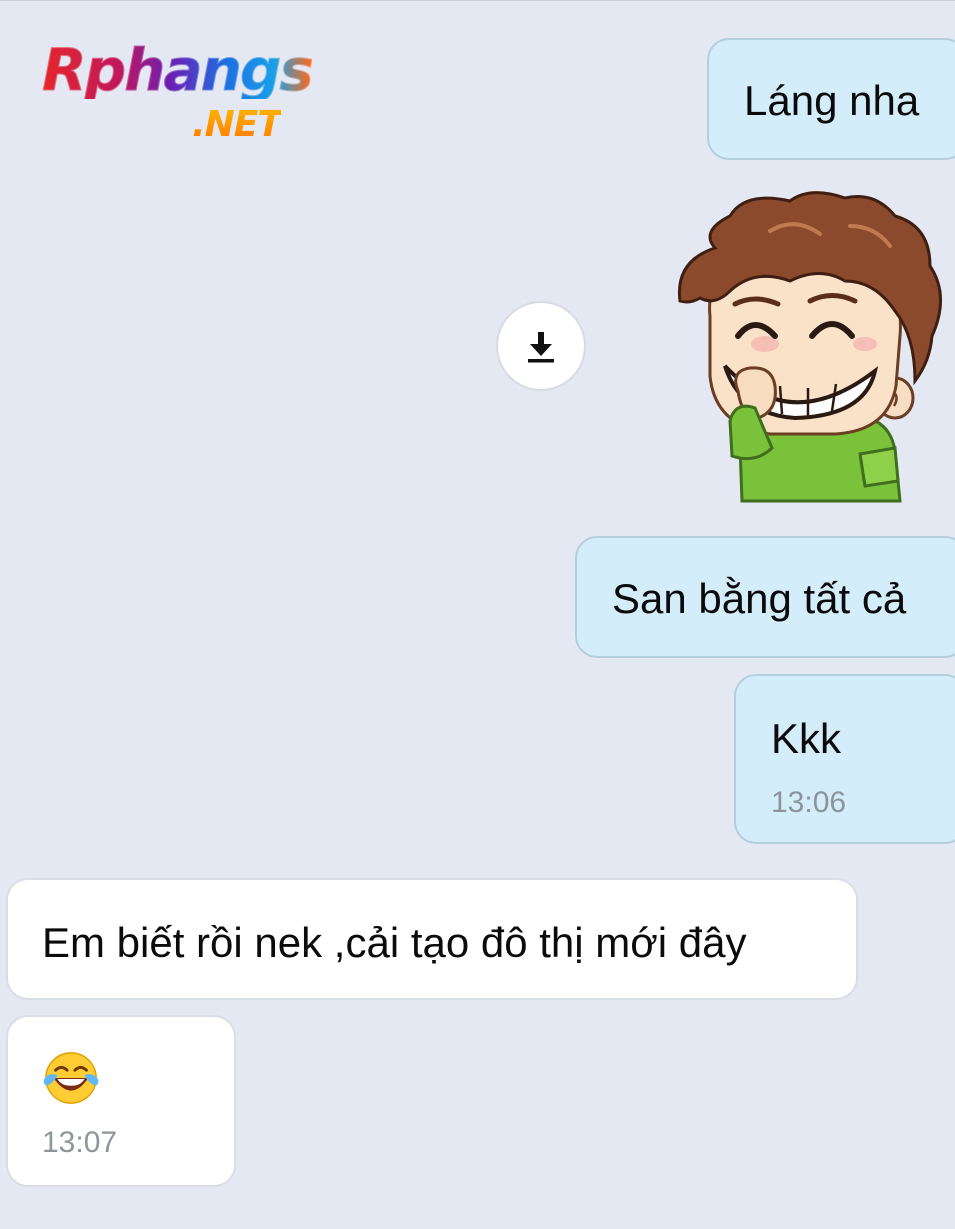 This screenshot has height=1229, width=955. I want to click on message-bubble-outgoing: San bằng tất cả, so click(765, 597).